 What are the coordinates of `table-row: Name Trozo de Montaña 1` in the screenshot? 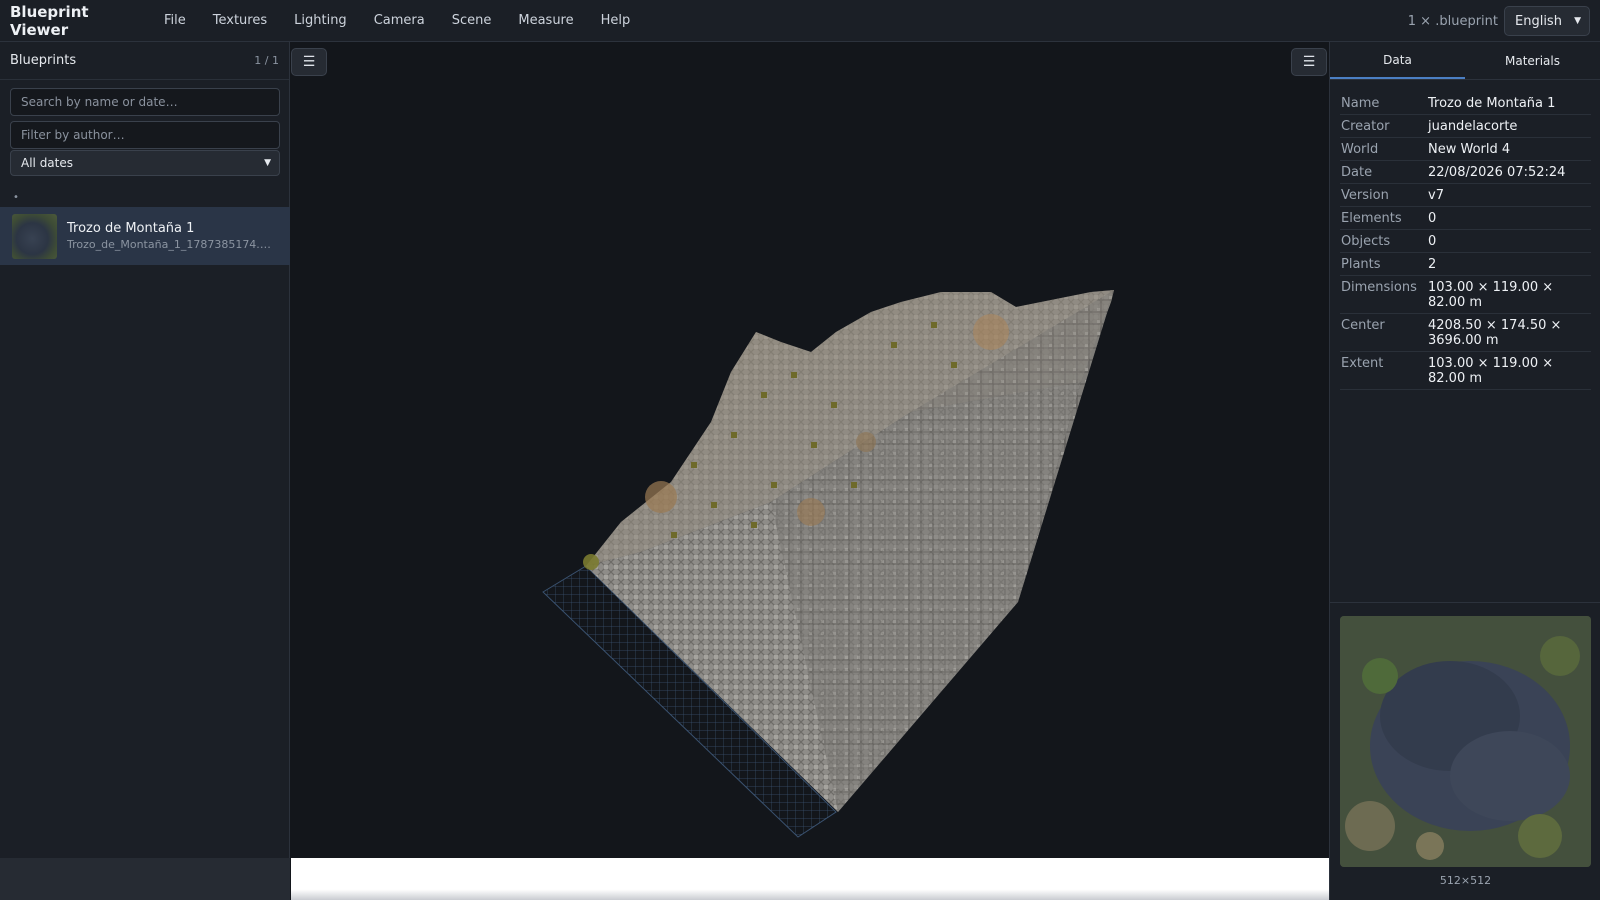 It's located at (1465, 103).